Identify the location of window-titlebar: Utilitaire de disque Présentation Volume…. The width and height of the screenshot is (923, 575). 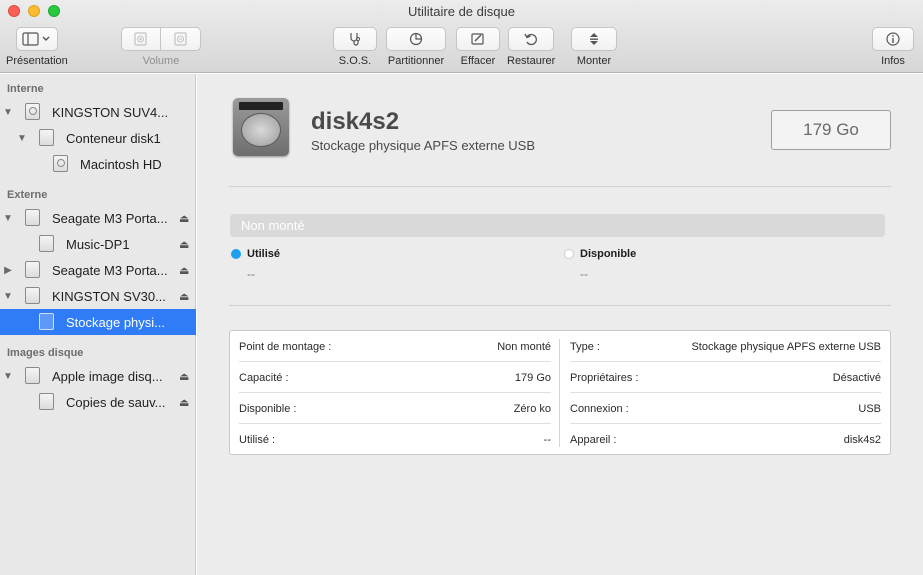
(461, 36).